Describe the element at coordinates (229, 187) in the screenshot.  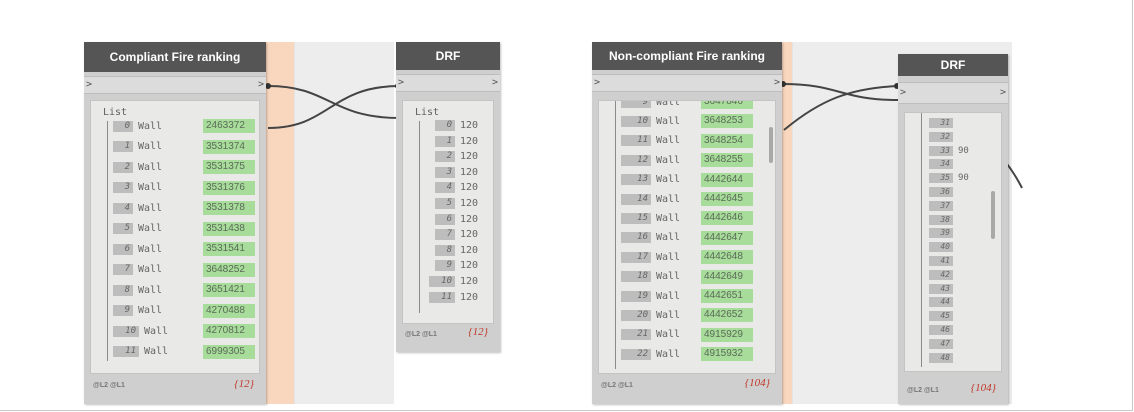
I see `element-id-value: 3531376` at that location.